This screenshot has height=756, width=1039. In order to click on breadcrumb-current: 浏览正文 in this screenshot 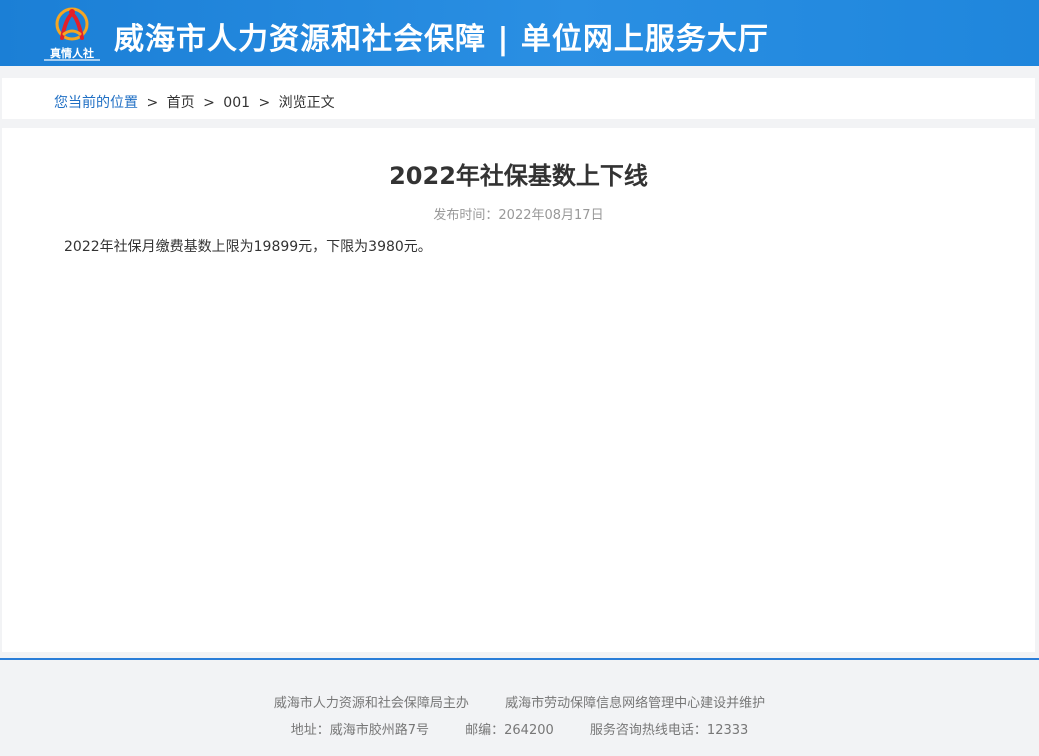, I will do `click(306, 103)`.